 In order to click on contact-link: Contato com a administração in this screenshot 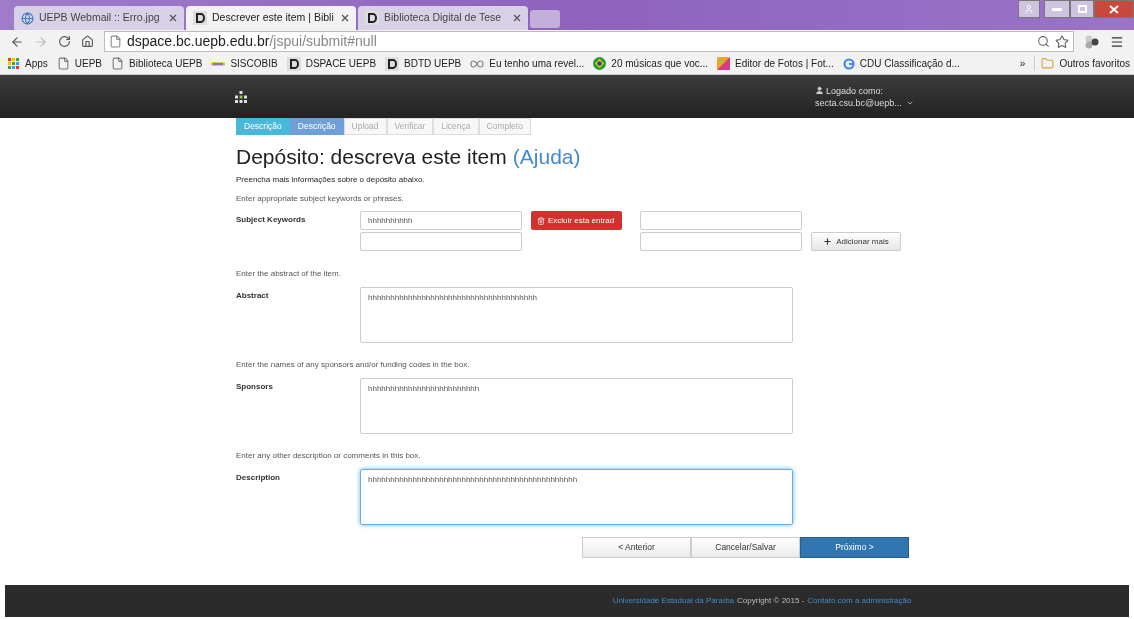, I will do `click(859, 601)`.